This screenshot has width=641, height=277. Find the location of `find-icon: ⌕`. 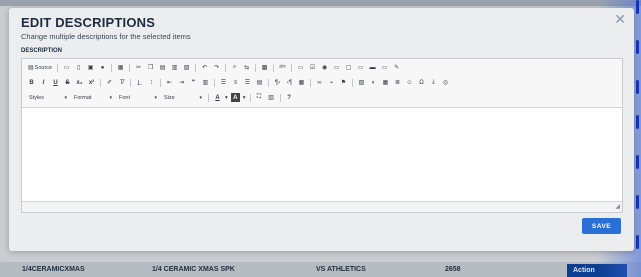

find-icon: ⌕ is located at coordinates (234, 67).